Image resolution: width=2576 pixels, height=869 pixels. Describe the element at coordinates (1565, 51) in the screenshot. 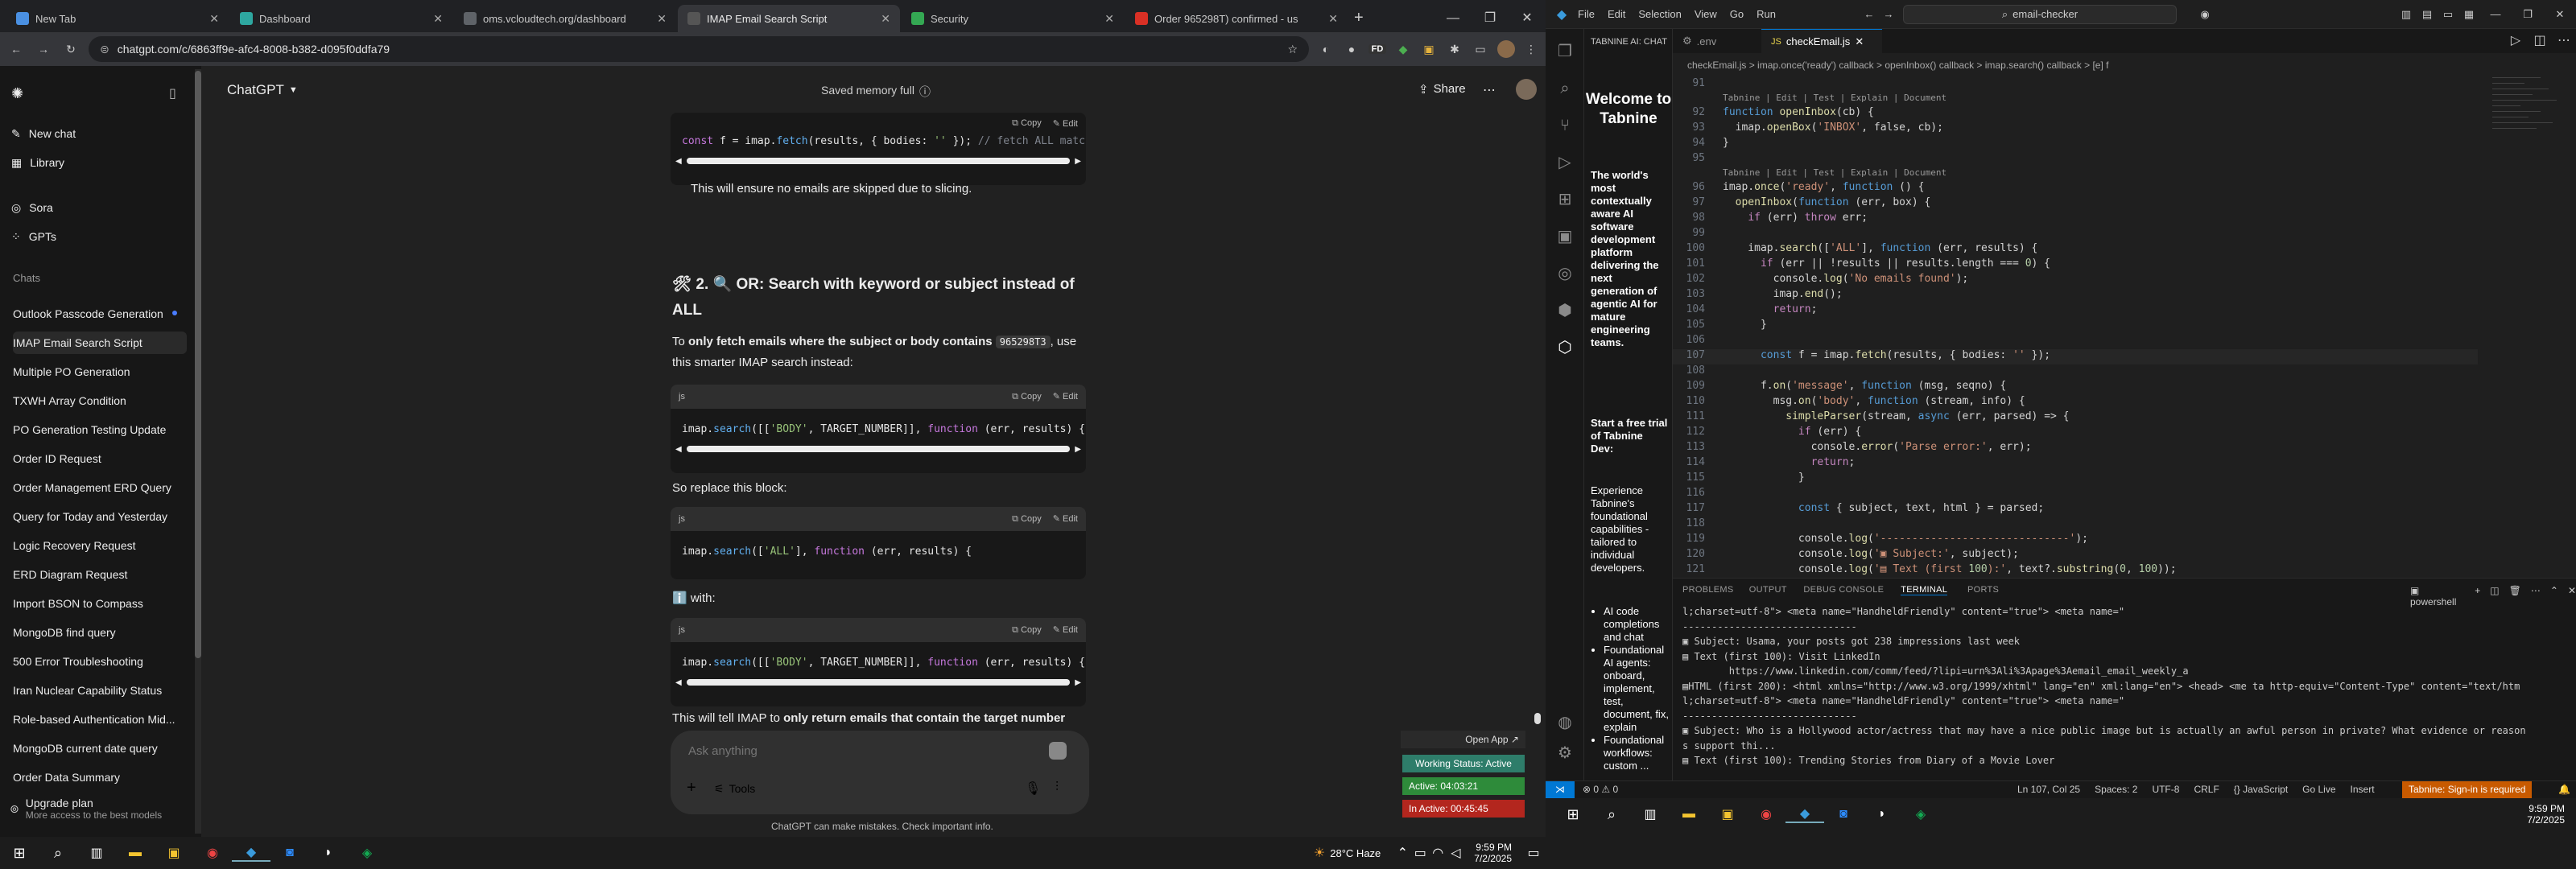

I see `explorer-icon: ❐` at that location.